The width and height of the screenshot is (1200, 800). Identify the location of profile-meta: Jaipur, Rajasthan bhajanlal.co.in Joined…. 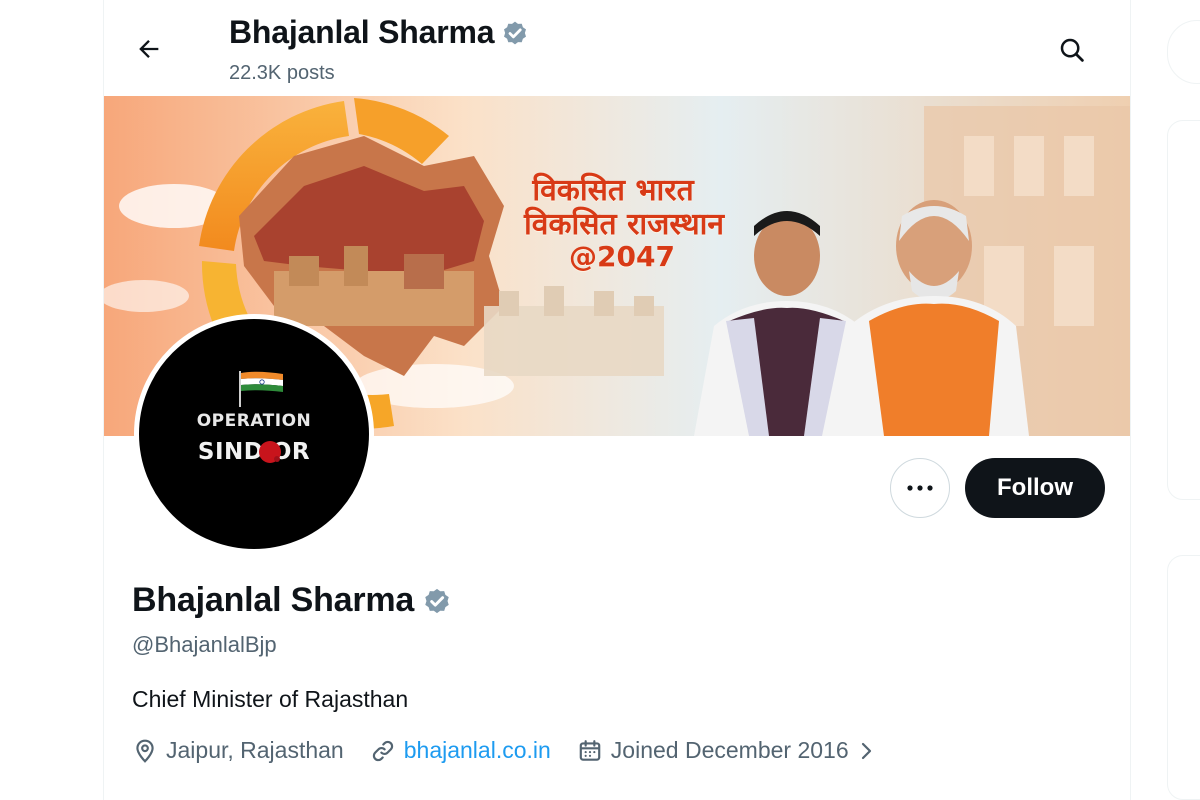
(504, 750).